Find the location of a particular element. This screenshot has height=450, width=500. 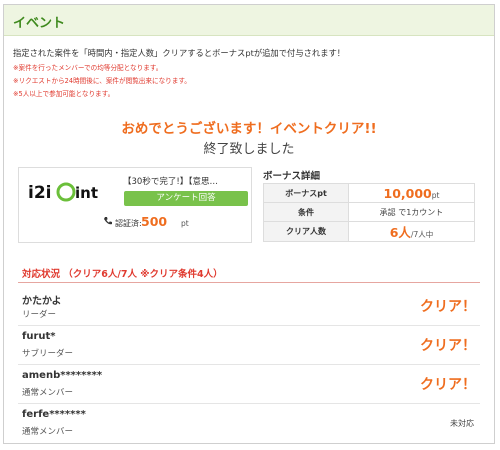

member-name: amenb******** is located at coordinates (62, 375).